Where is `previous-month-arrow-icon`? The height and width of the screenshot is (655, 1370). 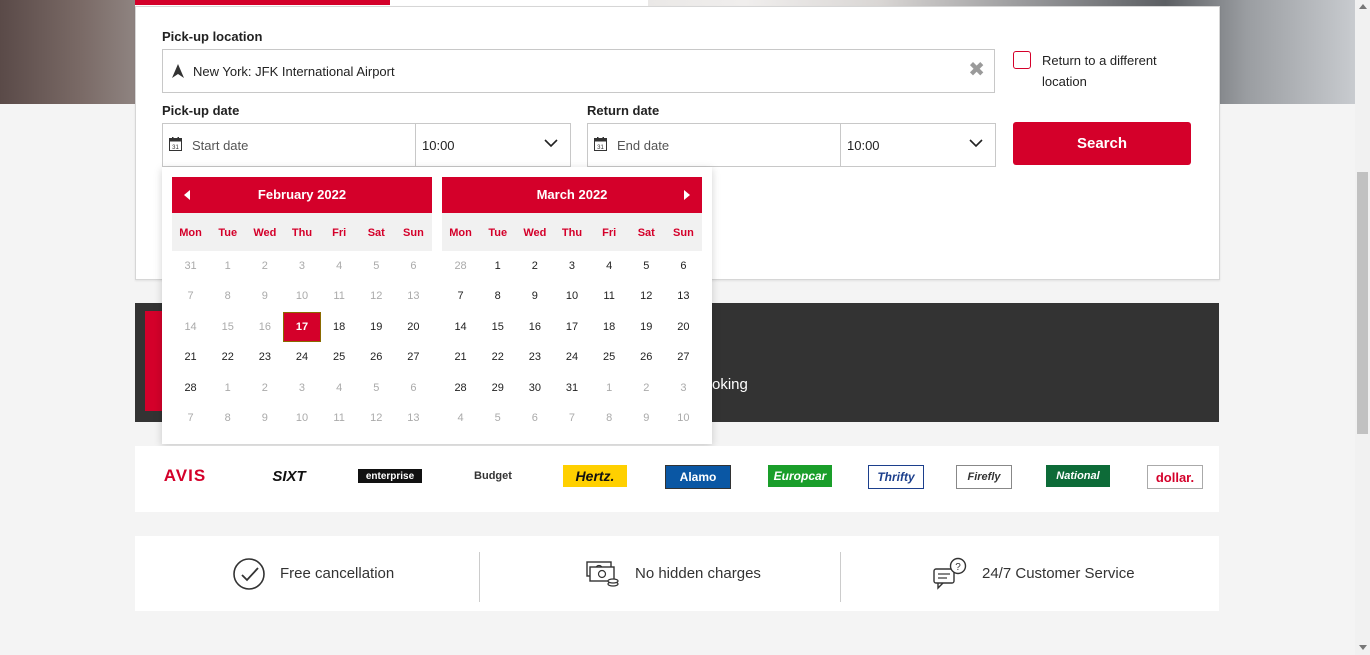 previous-month-arrow-icon is located at coordinates (187, 195).